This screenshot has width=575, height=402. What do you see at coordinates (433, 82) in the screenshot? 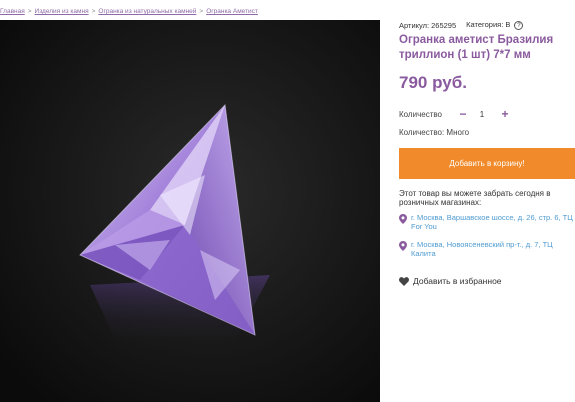
I see `product-price: 790 руб.` at bounding box center [433, 82].